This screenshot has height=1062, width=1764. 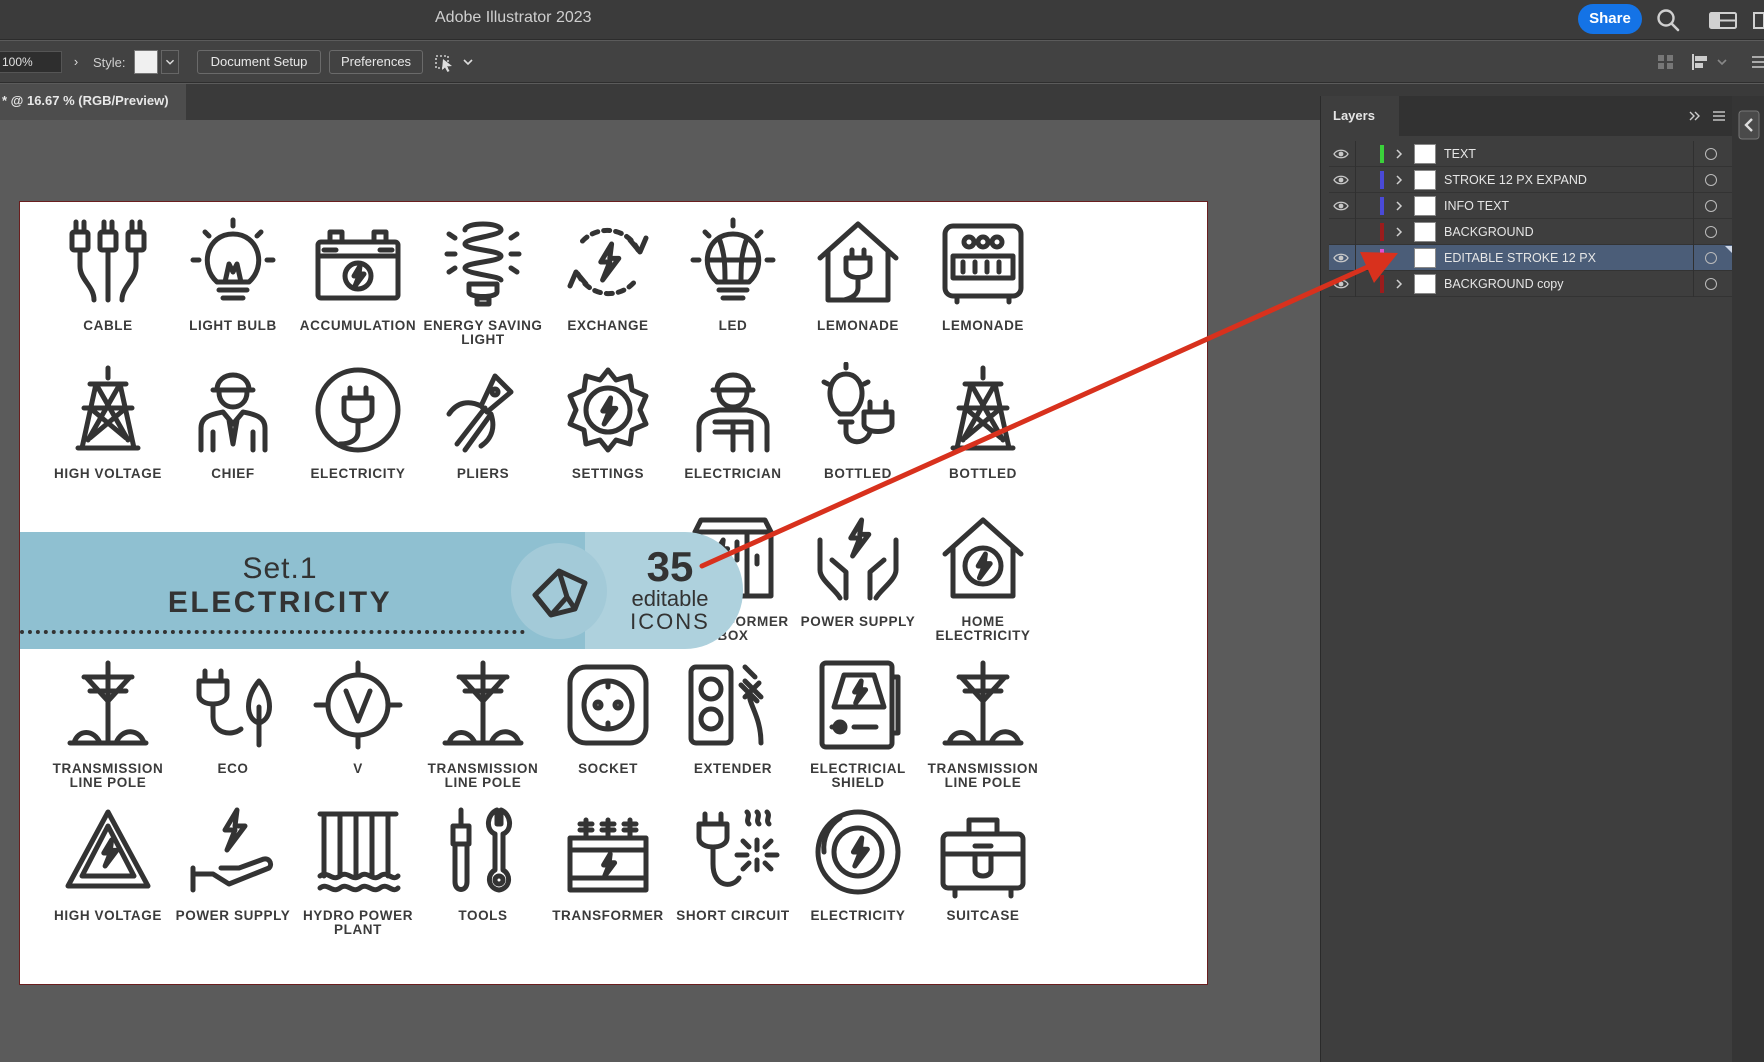 What do you see at coordinates (483, 422) in the screenshot?
I see `icon-cell: PLIERS` at bounding box center [483, 422].